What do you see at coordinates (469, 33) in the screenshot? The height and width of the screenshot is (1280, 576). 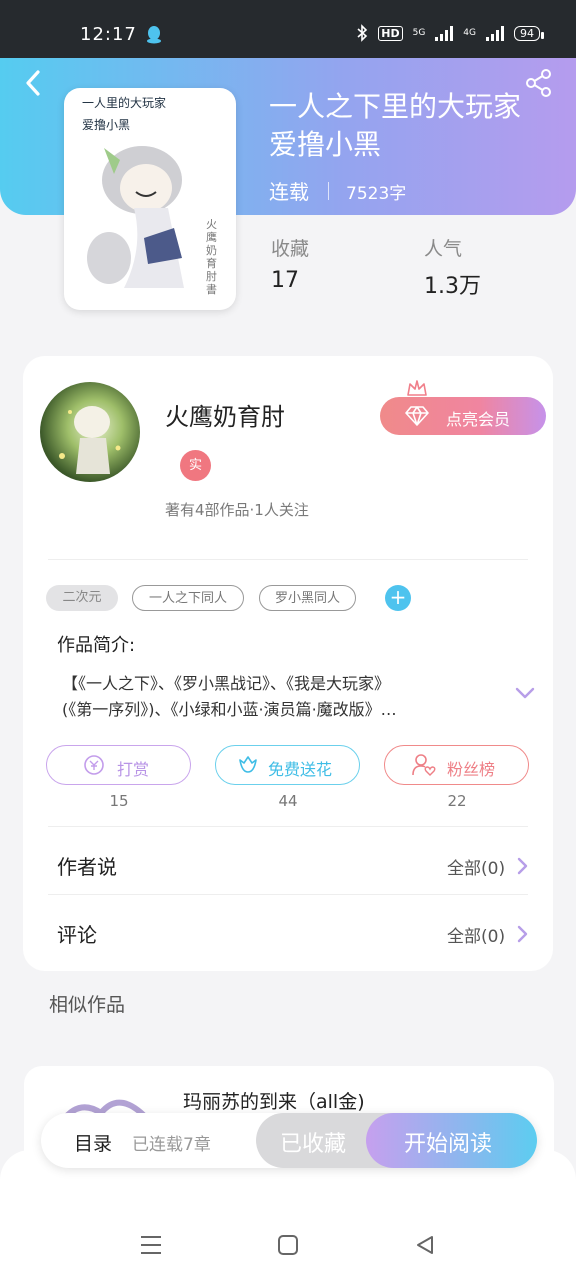 I see `network-4g: 4G` at bounding box center [469, 33].